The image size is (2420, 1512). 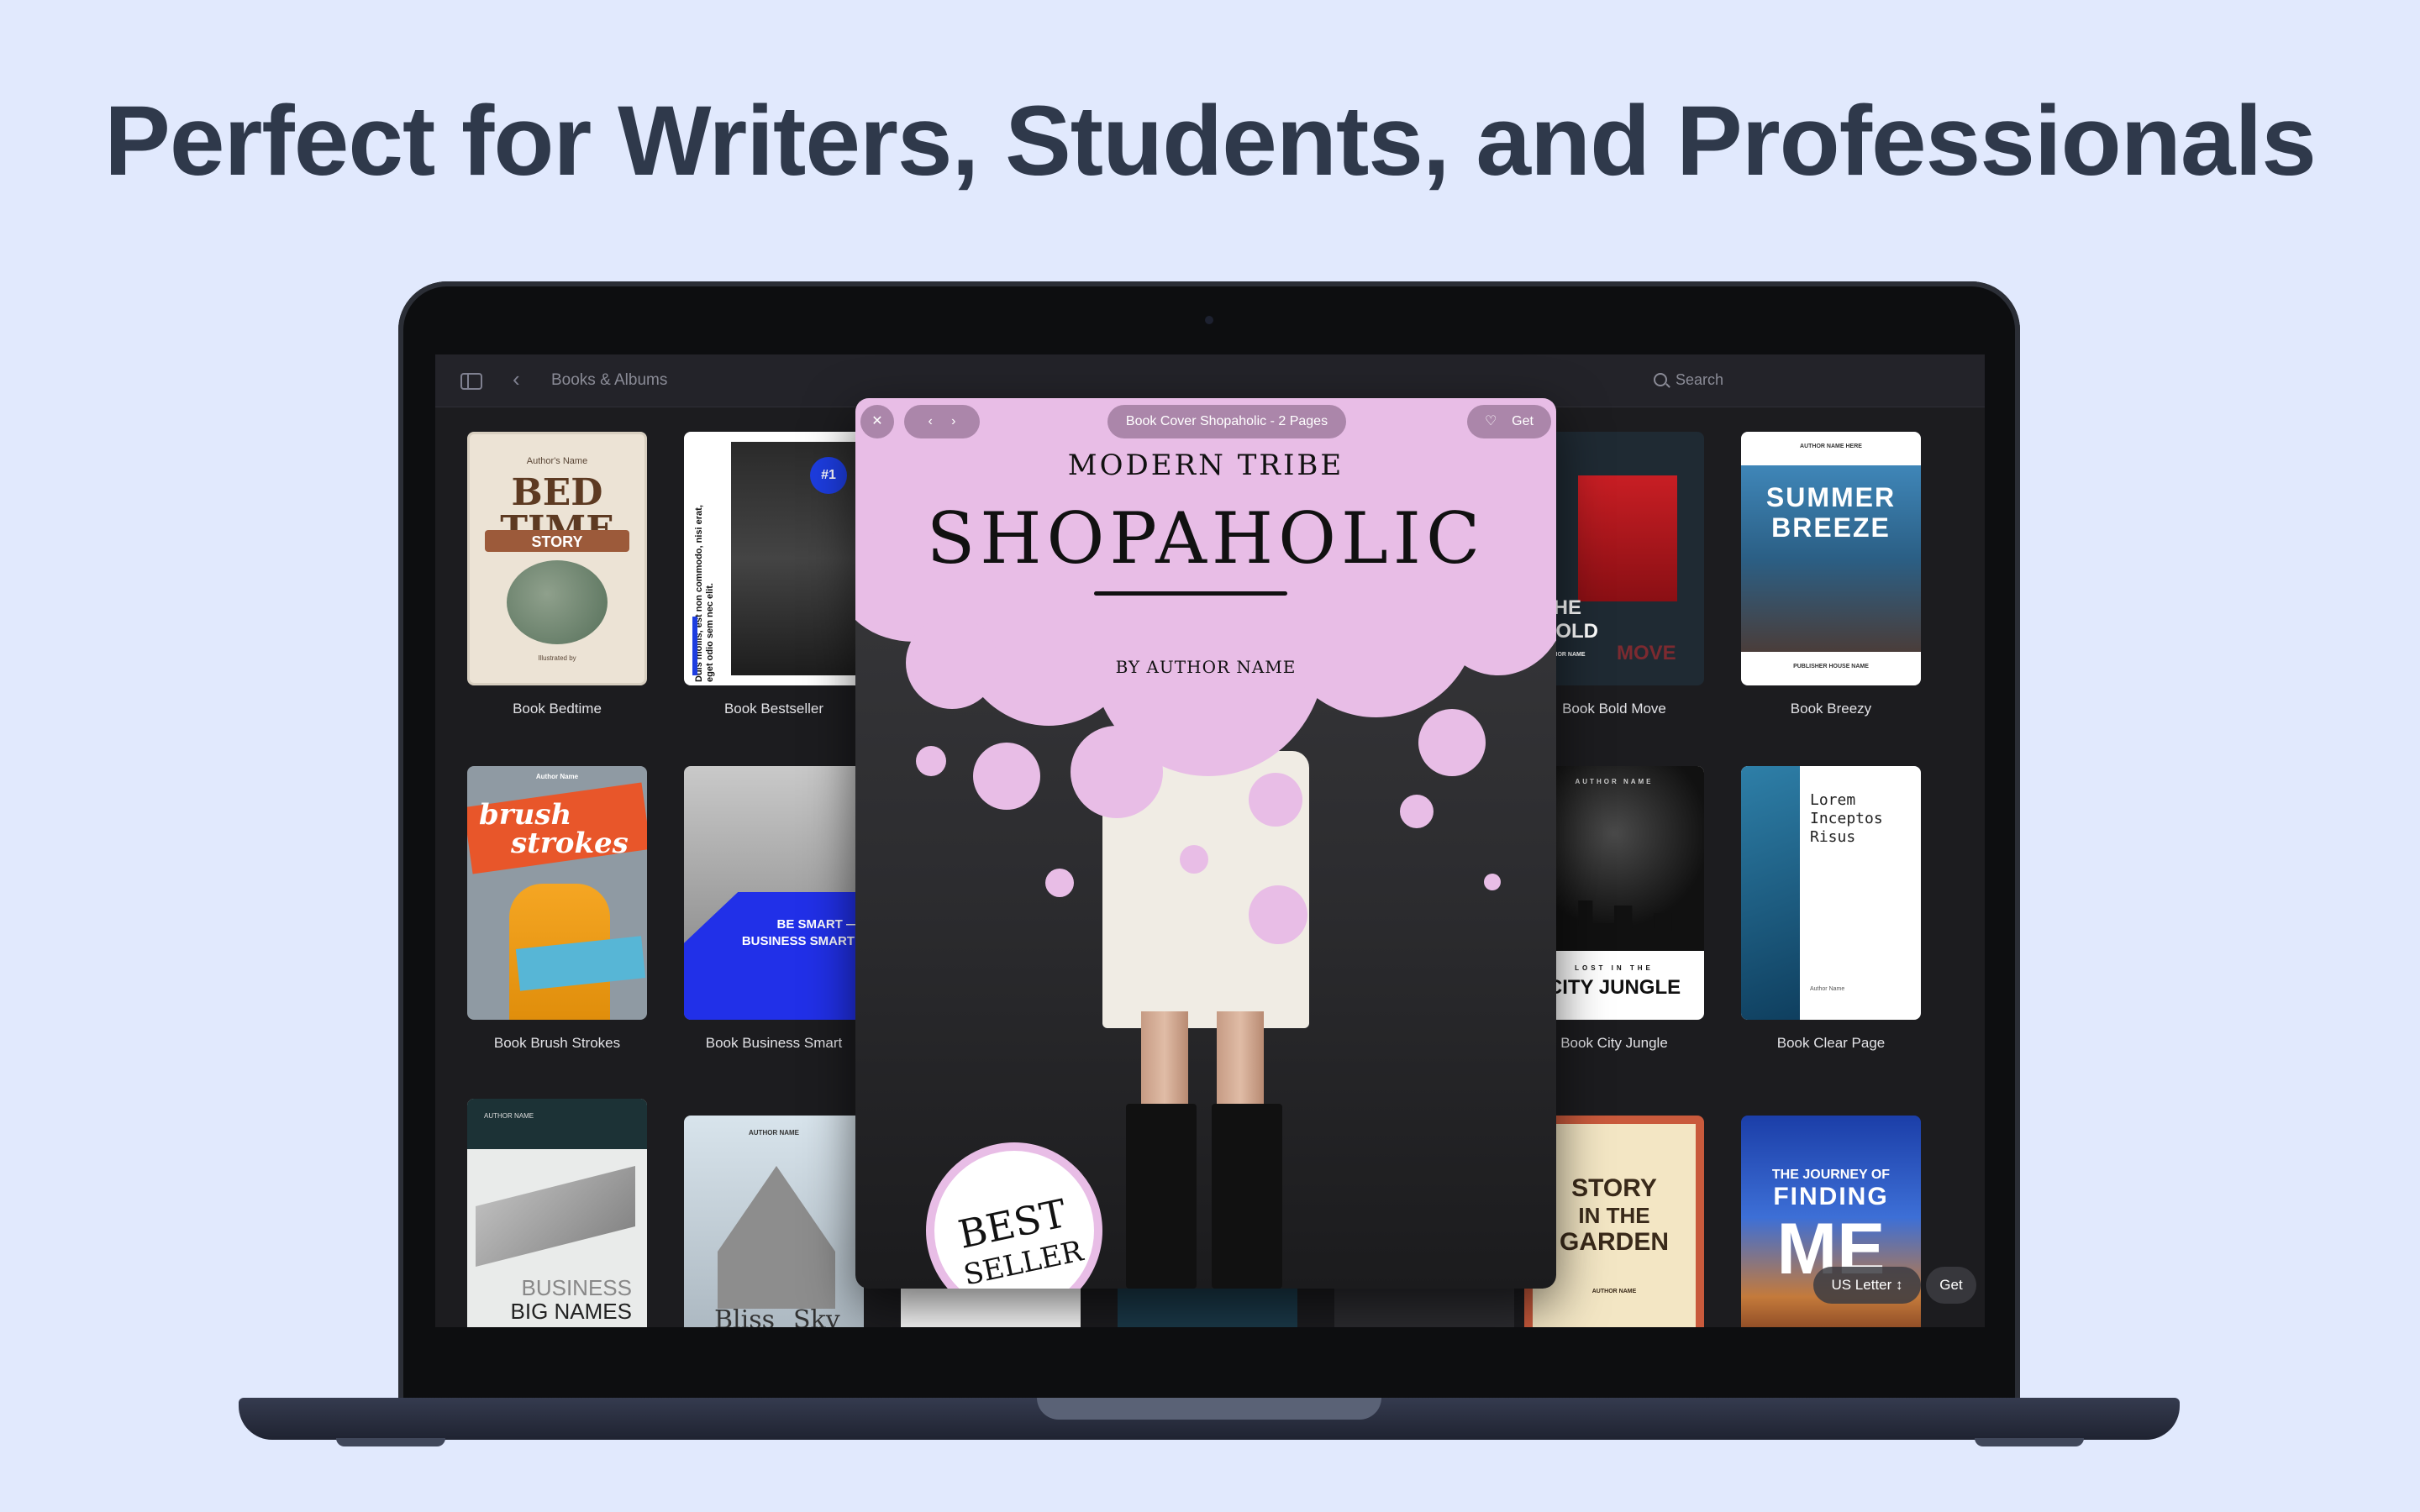 What do you see at coordinates (1210, 1339) in the screenshot?
I see `laptop-bezel` at bounding box center [1210, 1339].